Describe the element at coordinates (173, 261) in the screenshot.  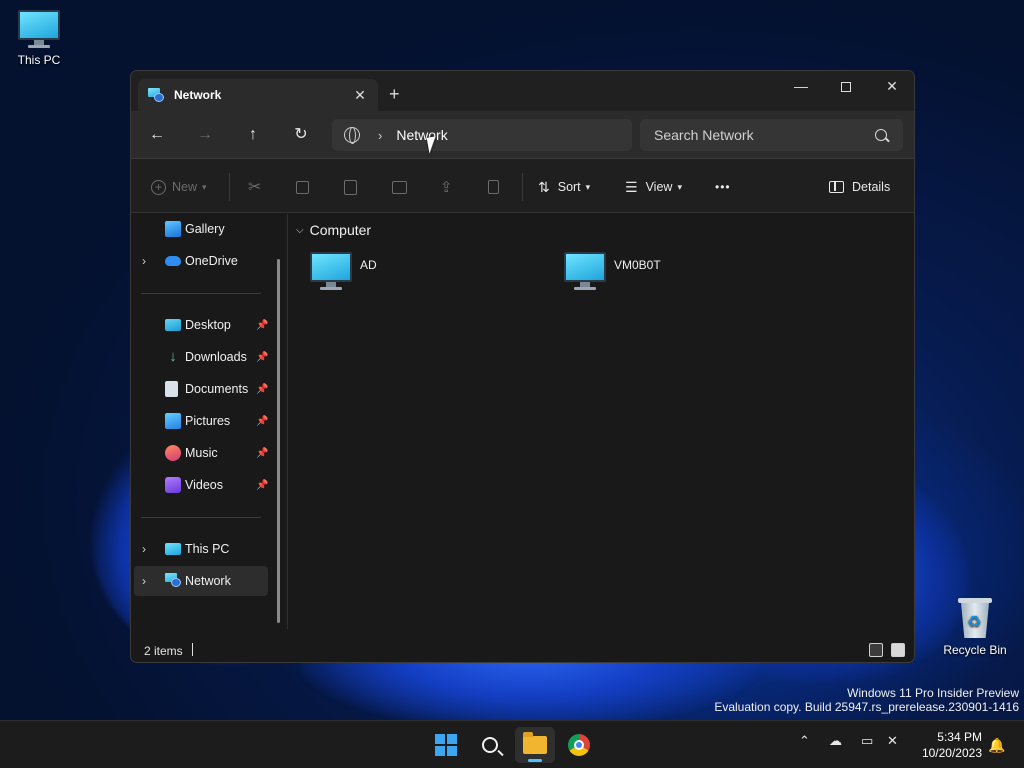
I see `onedrive-icon` at that location.